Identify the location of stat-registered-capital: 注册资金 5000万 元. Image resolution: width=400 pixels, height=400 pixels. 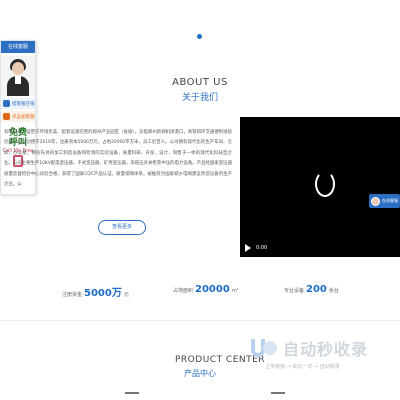
(95, 291).